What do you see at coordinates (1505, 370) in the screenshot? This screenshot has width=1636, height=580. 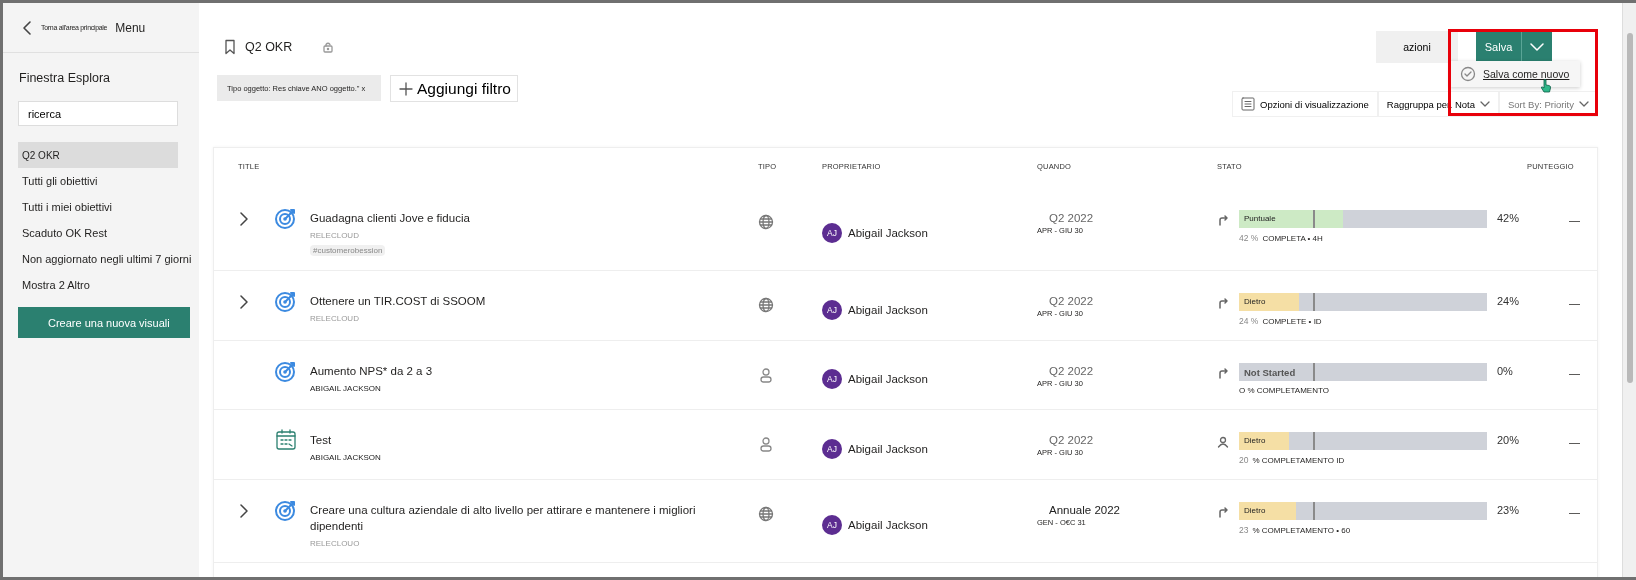 I see `progress-percent: 0%` at bounding box center [1505, 370].